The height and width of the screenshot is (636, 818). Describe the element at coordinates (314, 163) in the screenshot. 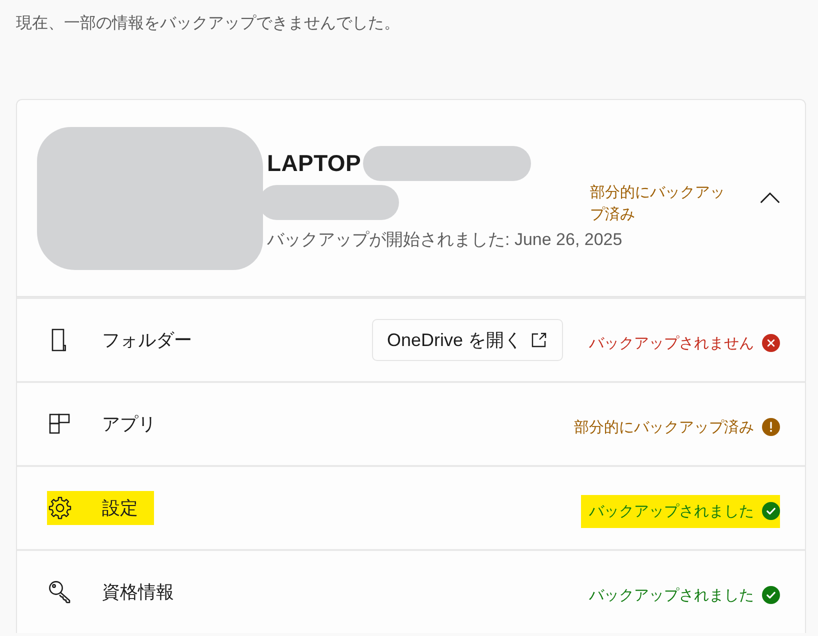

I see `device-name: LAPTOP` at that location.